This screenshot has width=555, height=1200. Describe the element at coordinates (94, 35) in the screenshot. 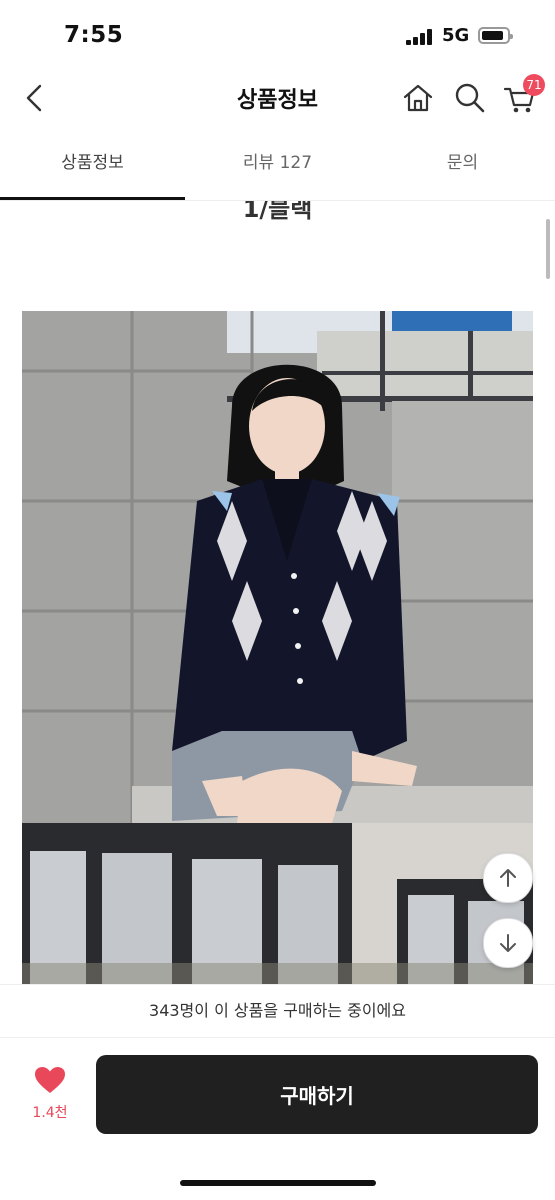

I see `status-time: 7:55` at that location.